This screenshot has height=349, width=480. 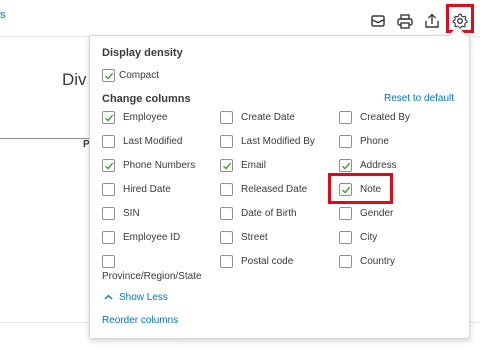 I want to click on province-region-state-label: Province/Region/State, so click(x=152, y=276).